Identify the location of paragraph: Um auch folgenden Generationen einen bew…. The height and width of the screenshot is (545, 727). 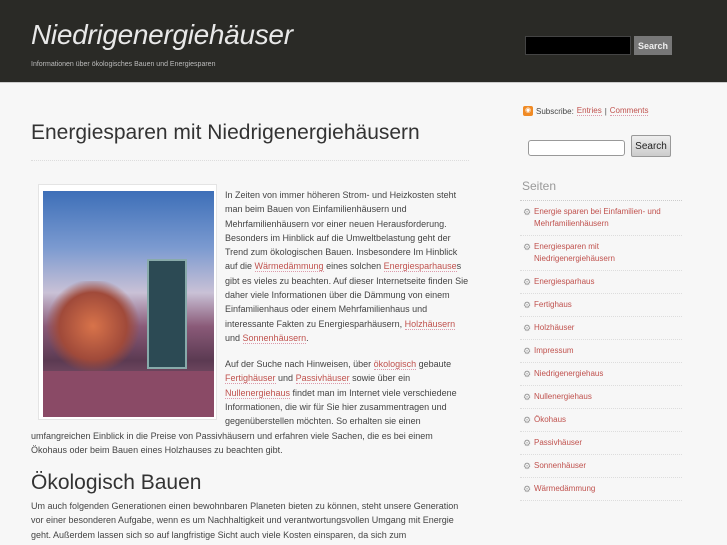
(251, 520).